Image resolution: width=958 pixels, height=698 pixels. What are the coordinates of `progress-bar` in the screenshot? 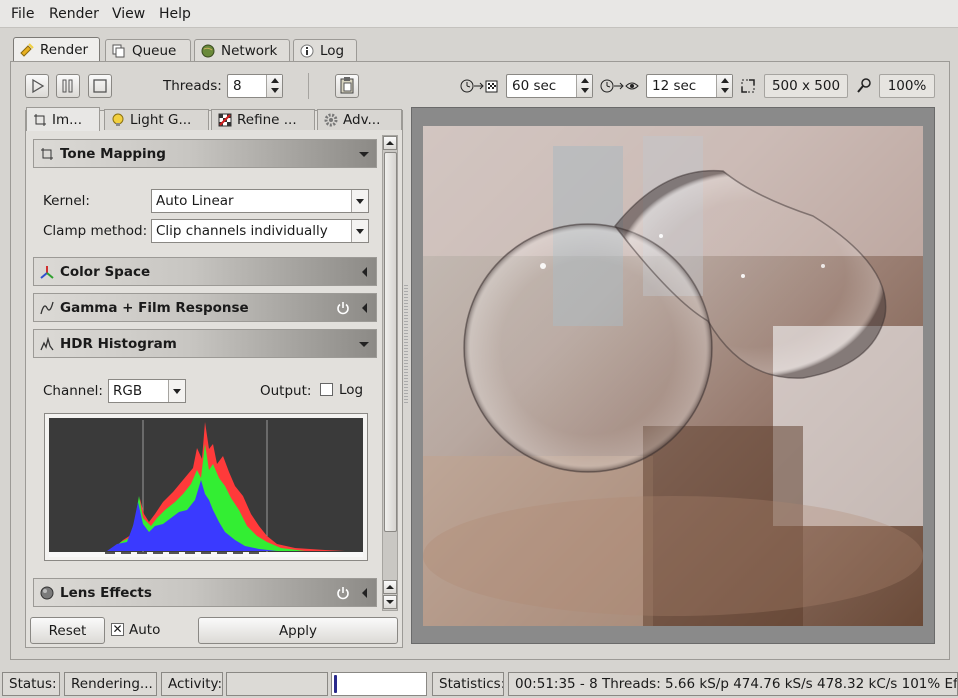 It's located at (379, 684).